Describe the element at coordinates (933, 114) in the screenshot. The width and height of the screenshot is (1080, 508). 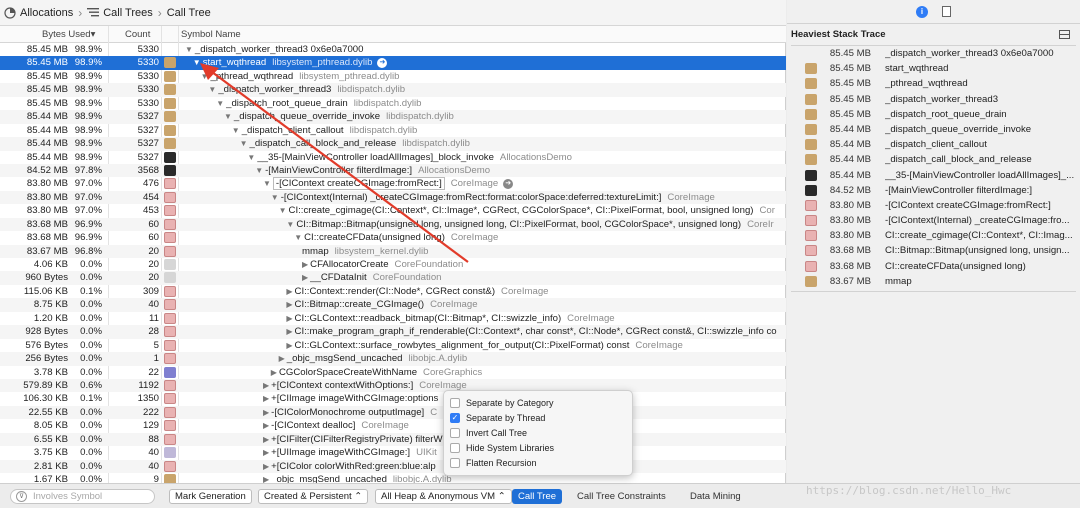
I see `stack-frame: 85.45 MB _dispatch_root_queue_drain` at that location.